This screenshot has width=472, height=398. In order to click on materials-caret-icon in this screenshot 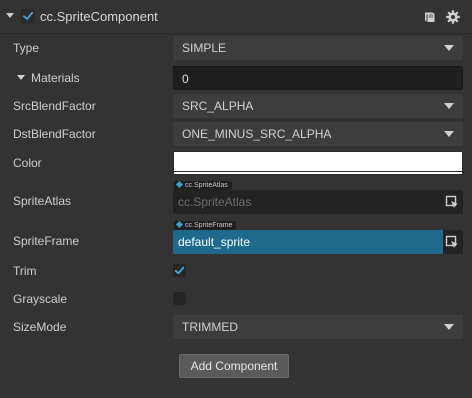, I will do `click(21, 77)`.